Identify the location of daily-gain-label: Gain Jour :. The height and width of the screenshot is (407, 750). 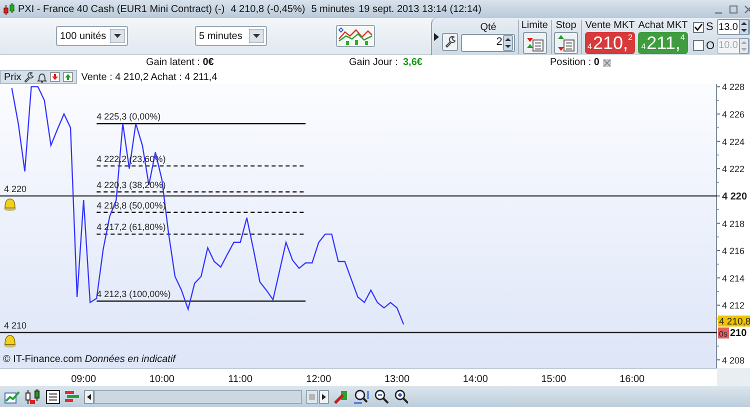
(373, 63).